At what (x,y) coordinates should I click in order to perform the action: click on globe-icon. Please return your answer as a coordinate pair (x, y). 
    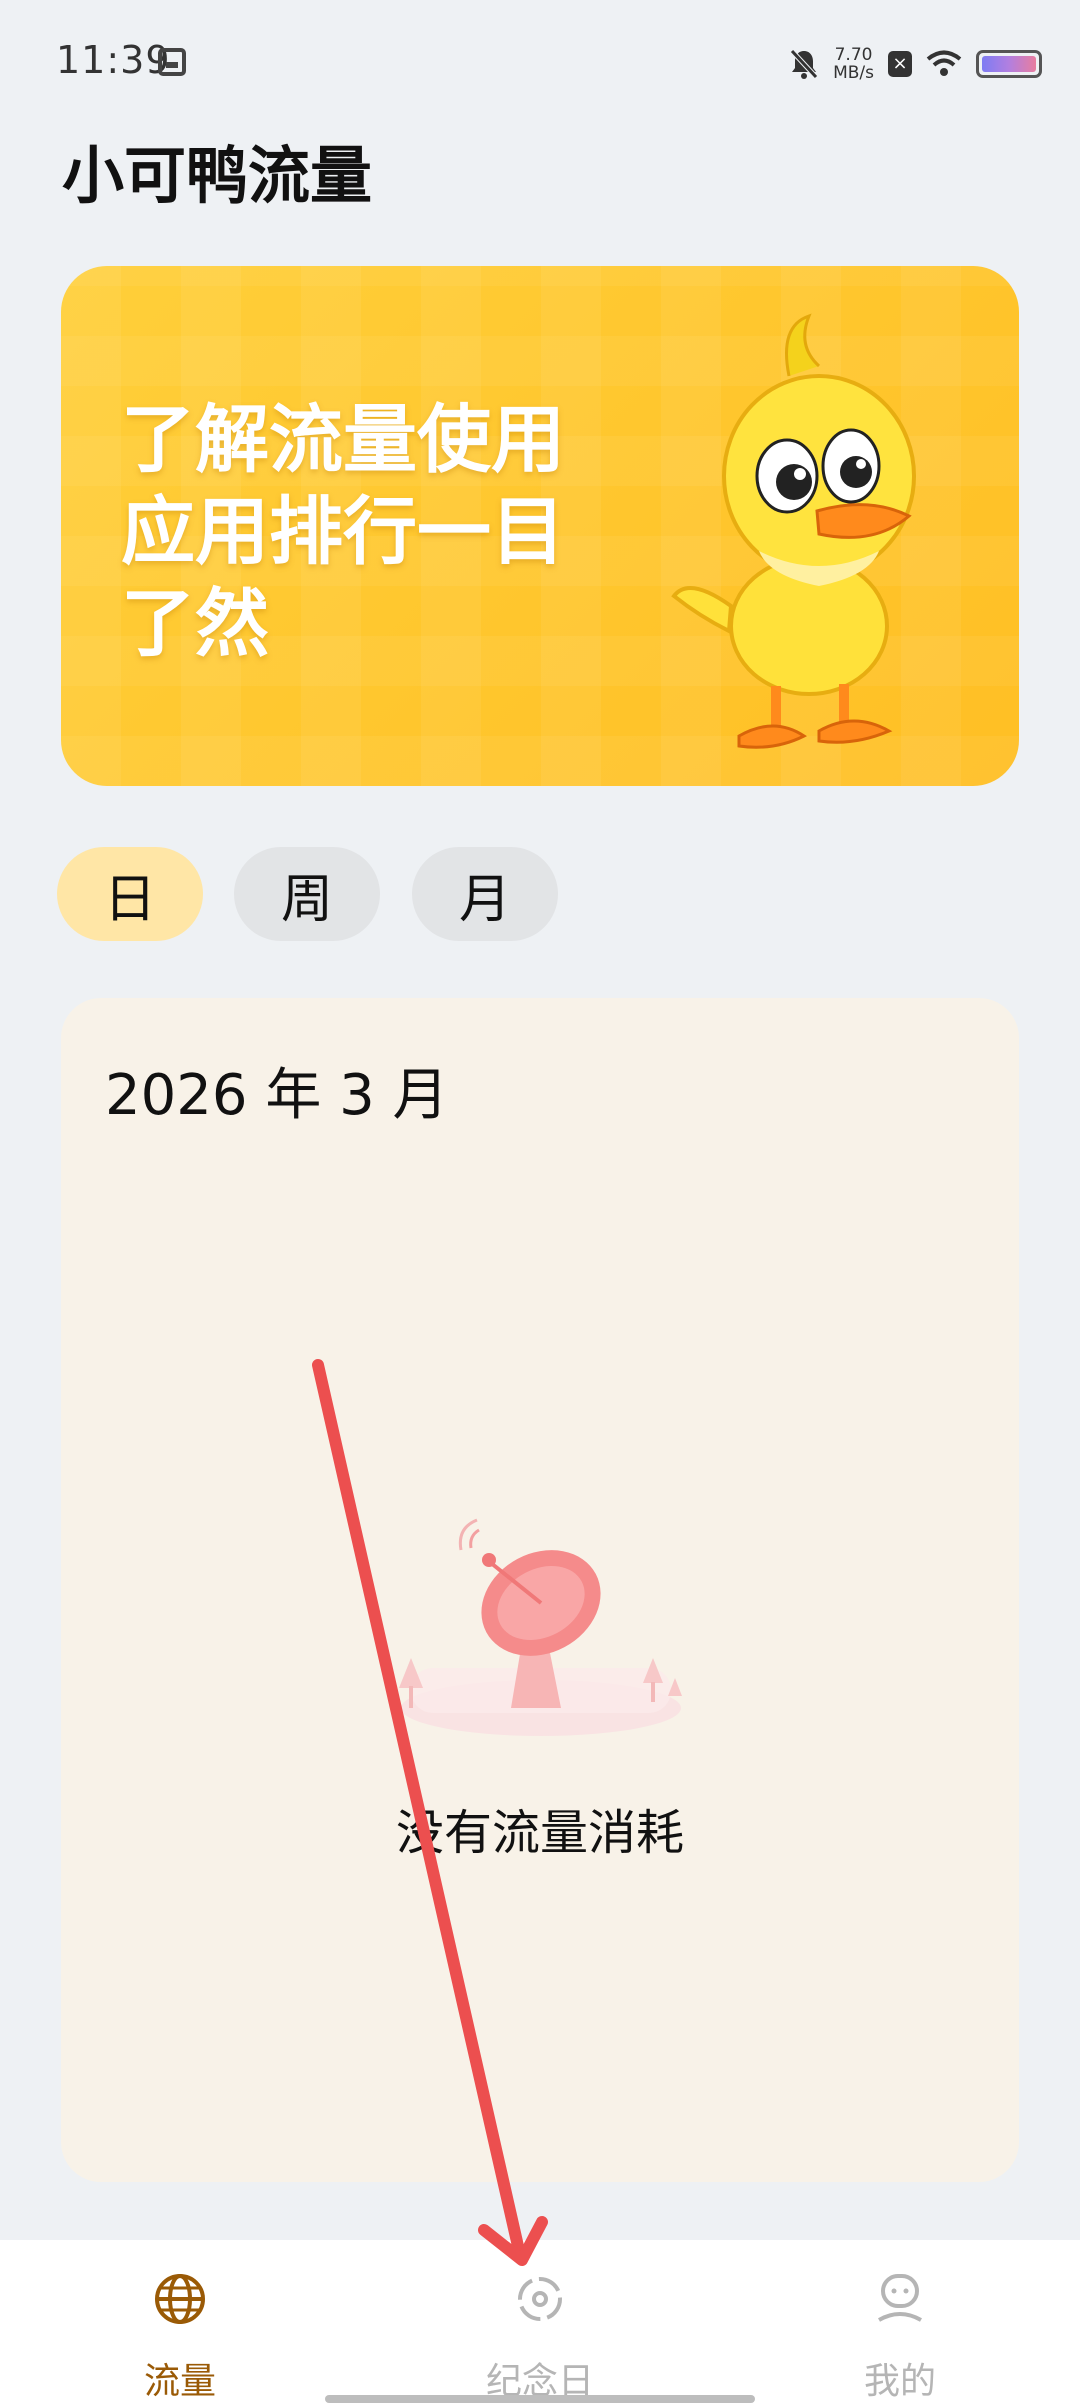
    Looking at the image, I should click on (180, 2299).